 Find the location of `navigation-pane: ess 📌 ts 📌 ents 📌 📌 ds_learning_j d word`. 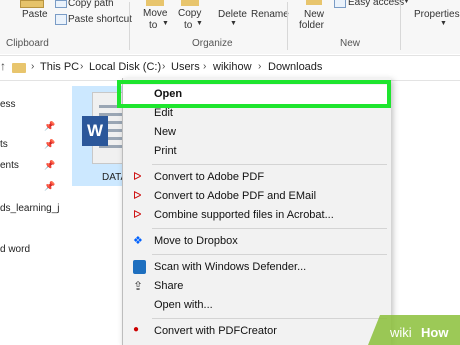

navigation-pane: ess 📌 ts 📌 ents 📌 📌 ds_learning_j d word is located at coordinates (30, 213).